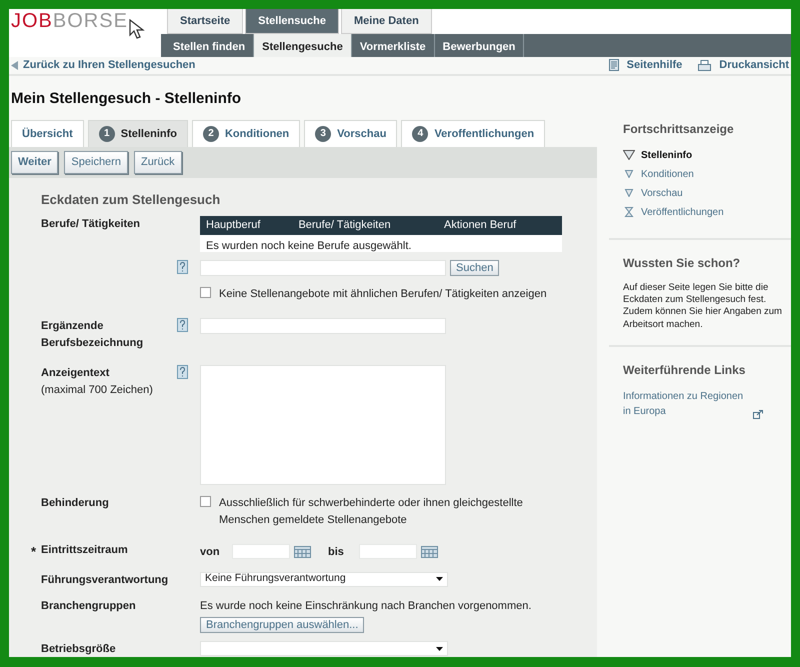  What do you see at coordinates (473, 133) in the screenshot?
I see `step-tab: 4 Veroffentlichungen` at bounding box center [473, 133].